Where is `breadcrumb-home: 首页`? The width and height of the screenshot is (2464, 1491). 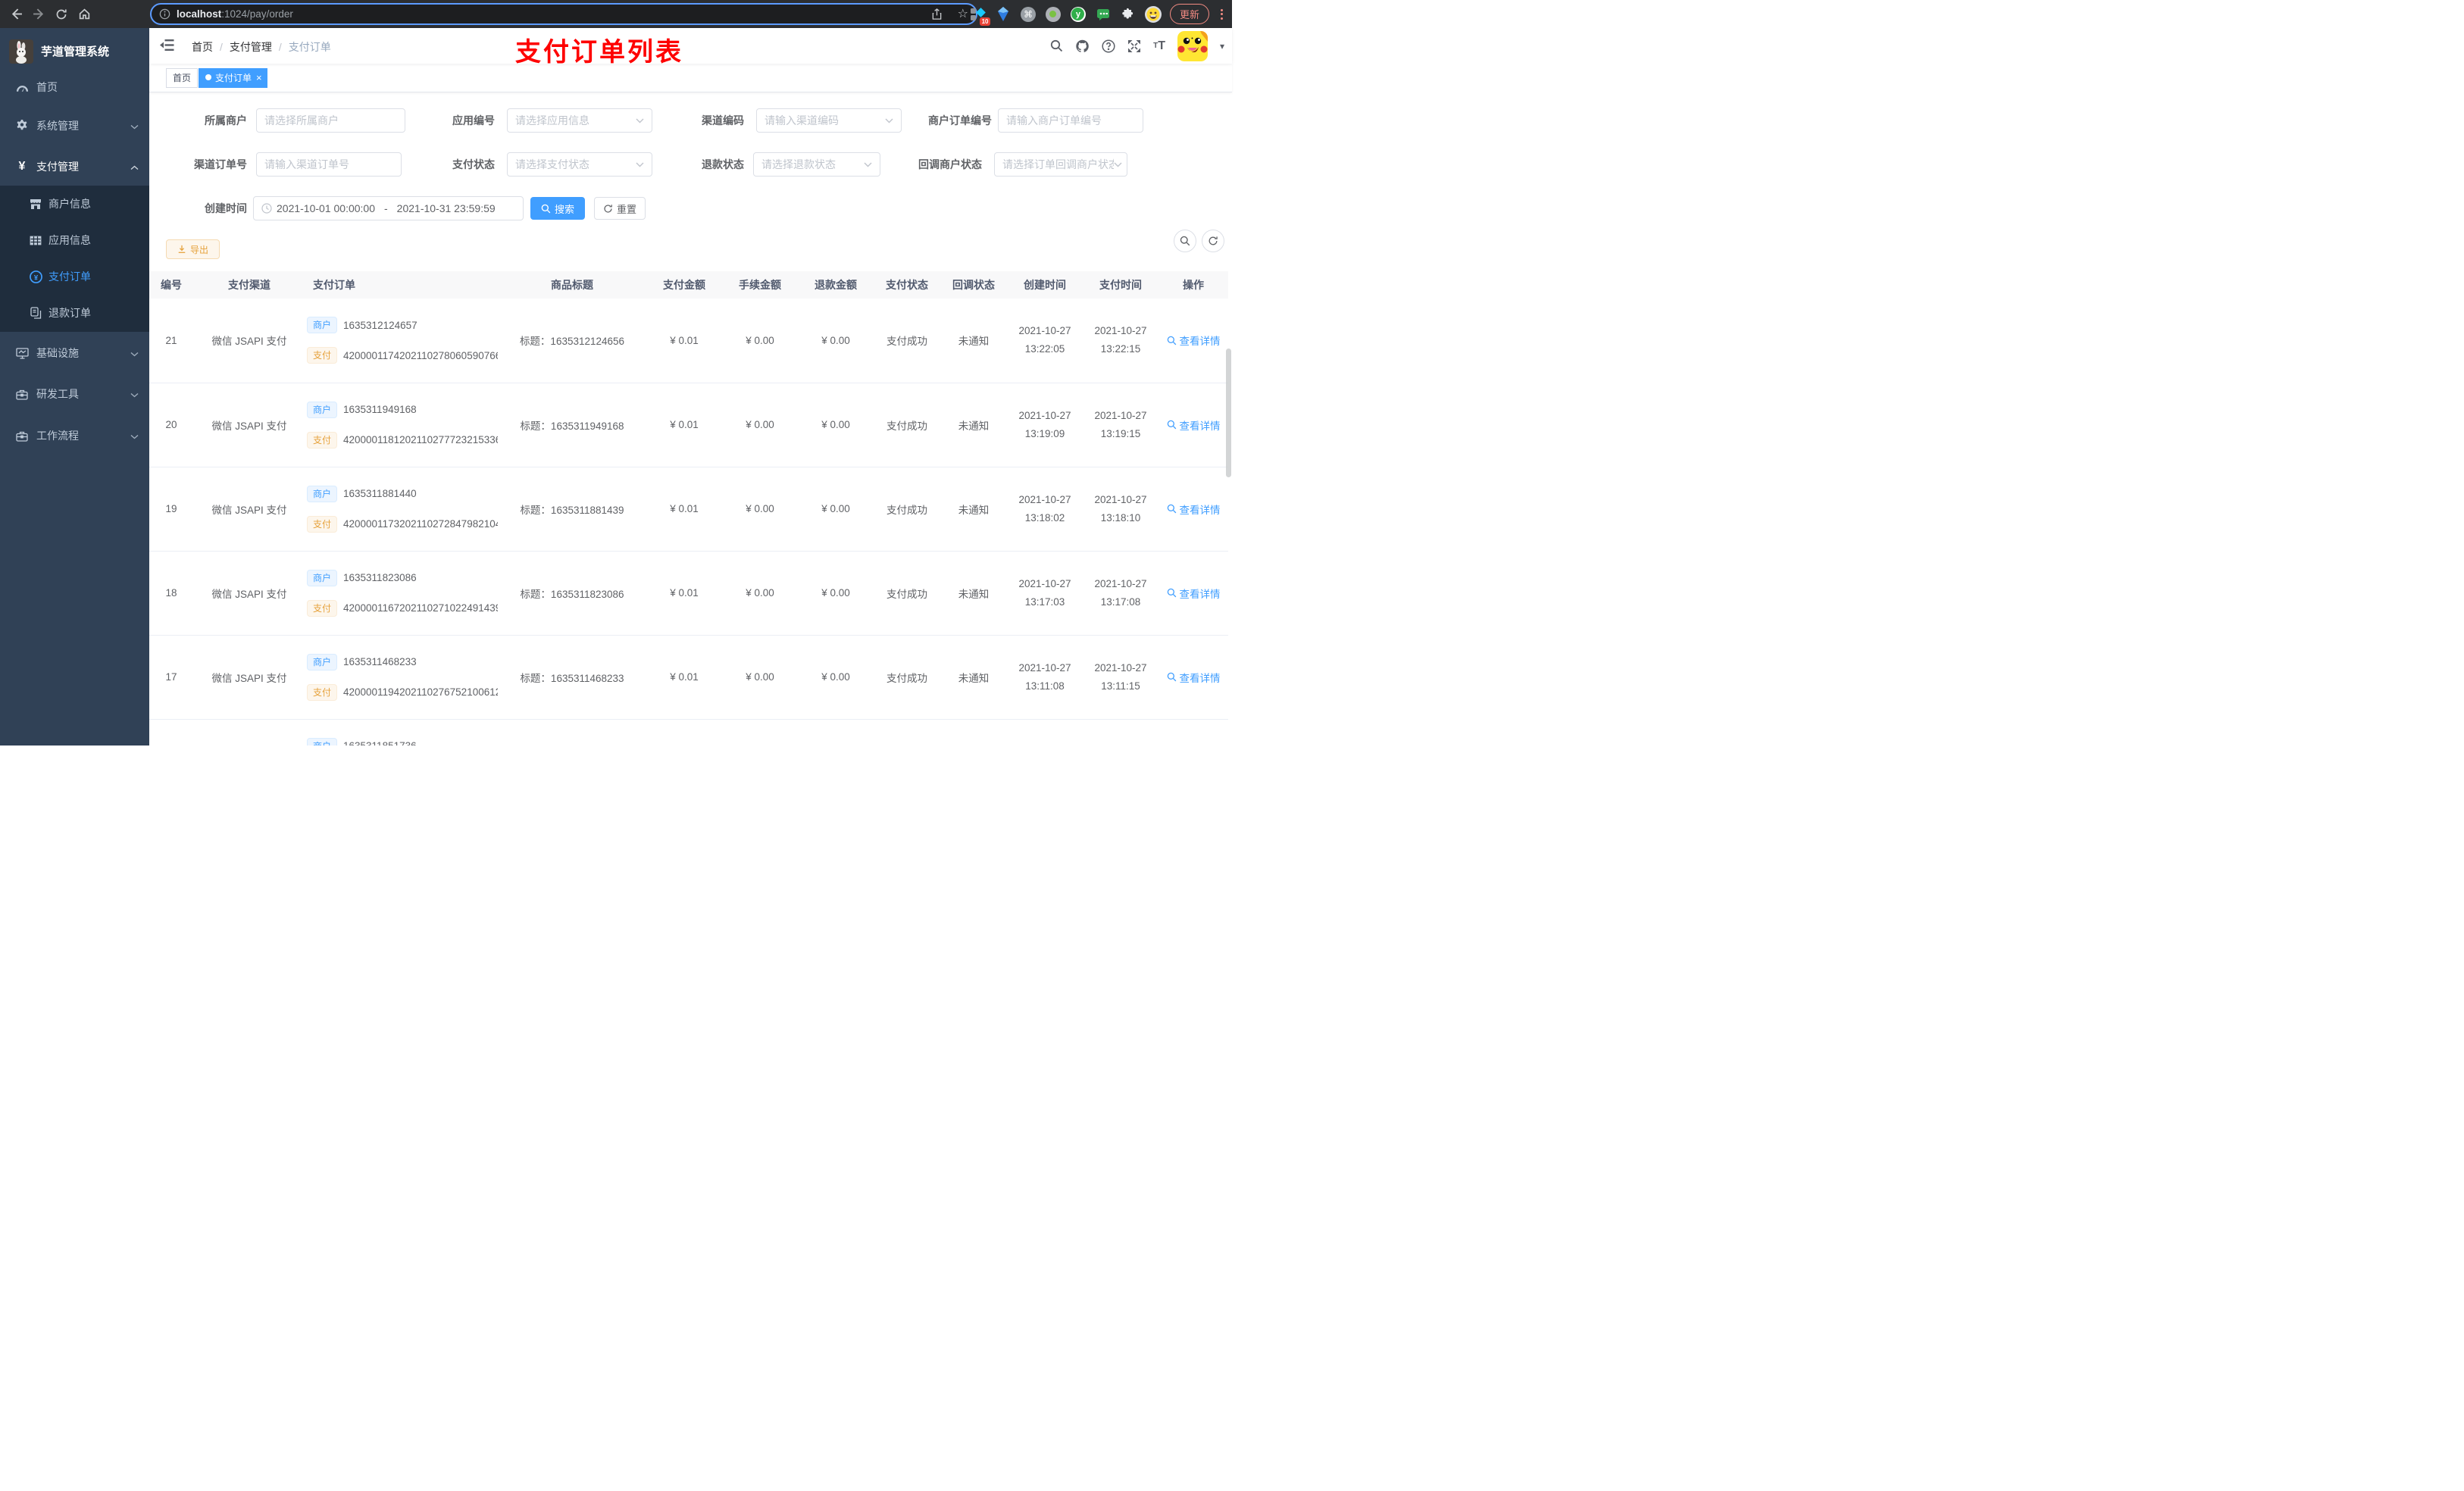 breadcrumb-home: 首页 is located at coordinates (202, 47).